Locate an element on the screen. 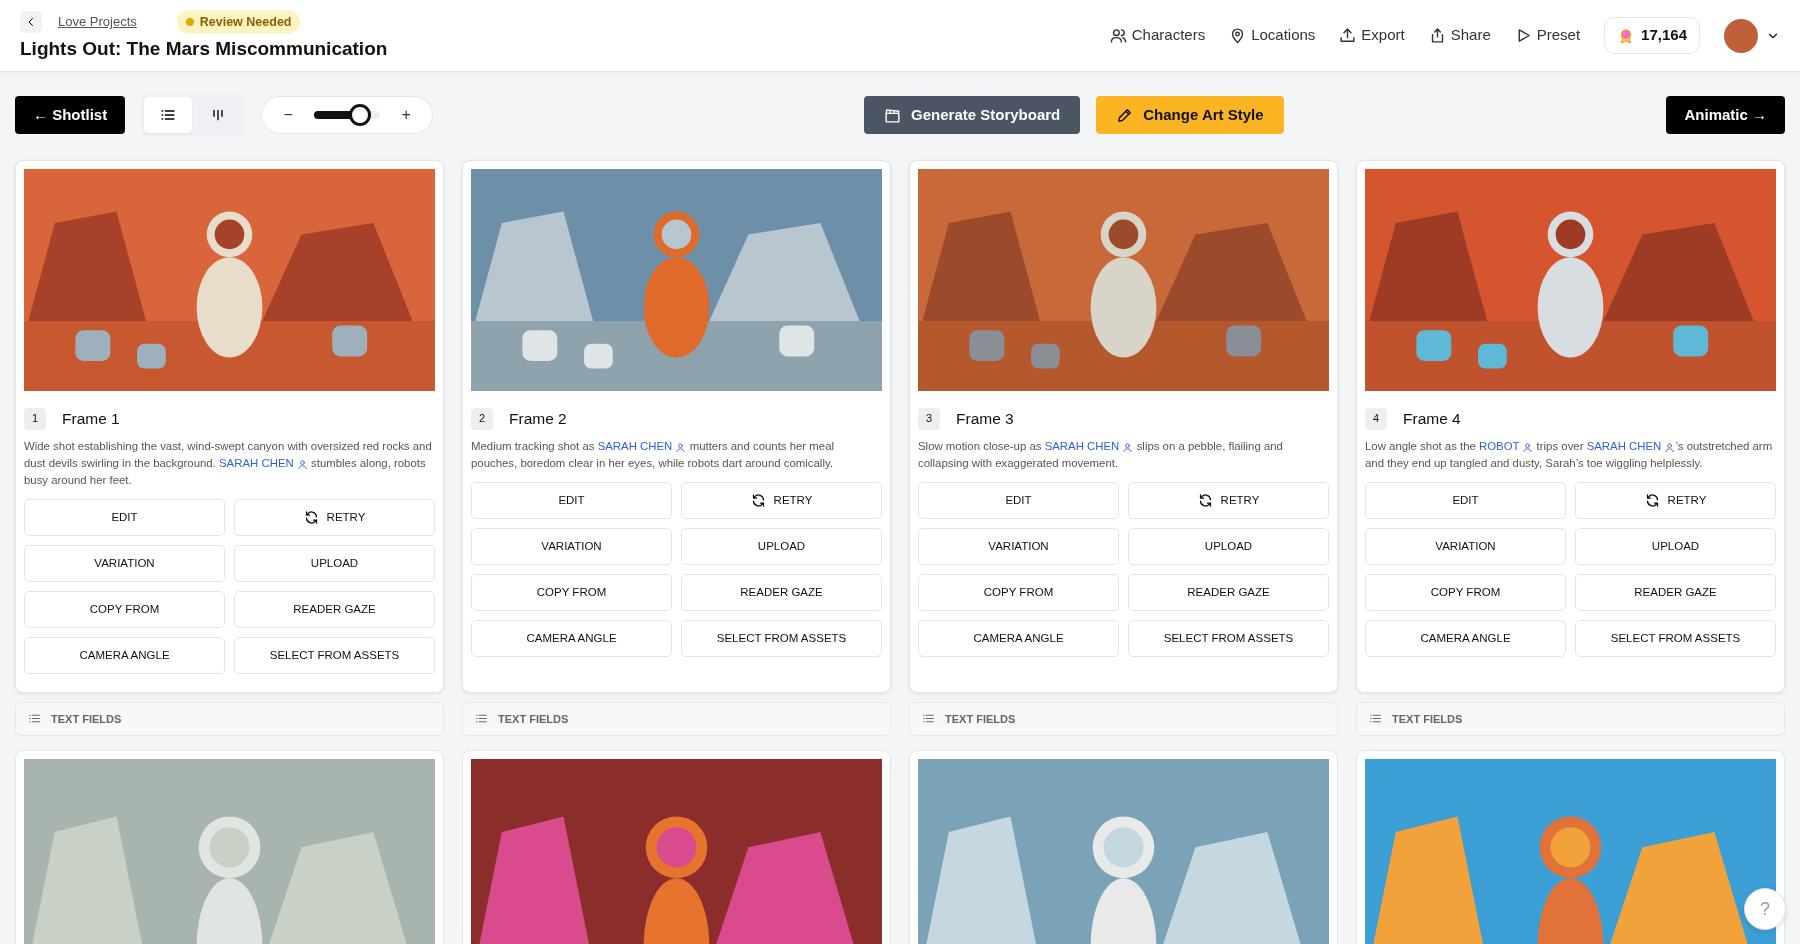 The height and width of the screenshot is (944, 1800). frame-title: Frame 2 is located at coordinates (538, 419).